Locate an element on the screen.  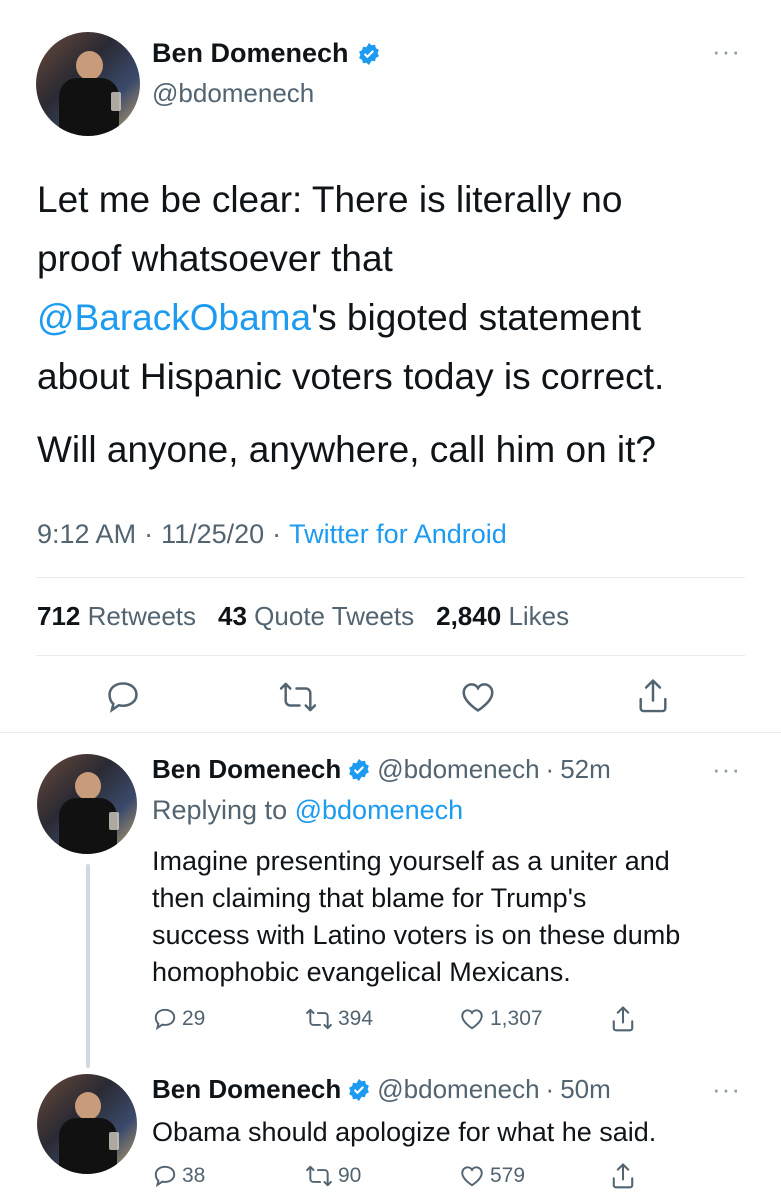
tweet-meta: 9:12 AM · 11/25/20 · Twitter for Android is located at coordinates (272, 534).